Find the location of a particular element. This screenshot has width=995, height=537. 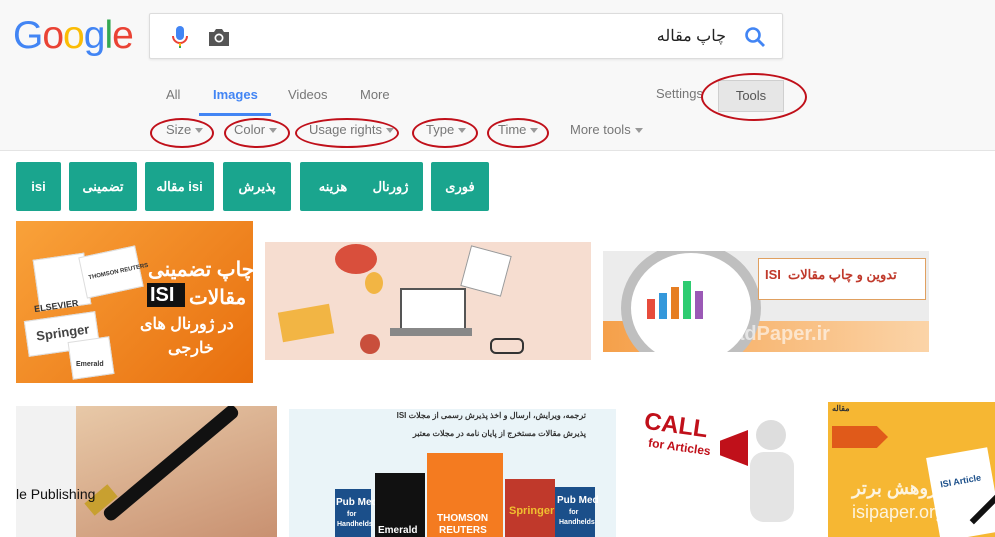

image-headline: چاپ تضمینی is located at coordinates (200, 270).